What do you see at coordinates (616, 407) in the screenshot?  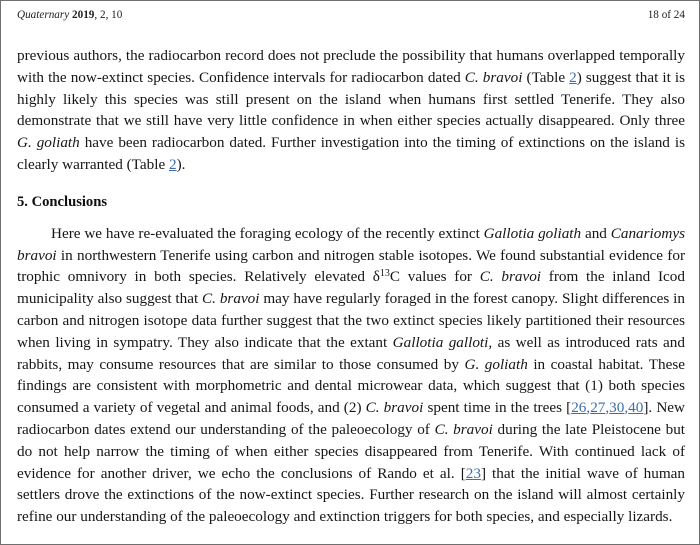 I see `citation-link: 30` at bounding box center [616, 407].